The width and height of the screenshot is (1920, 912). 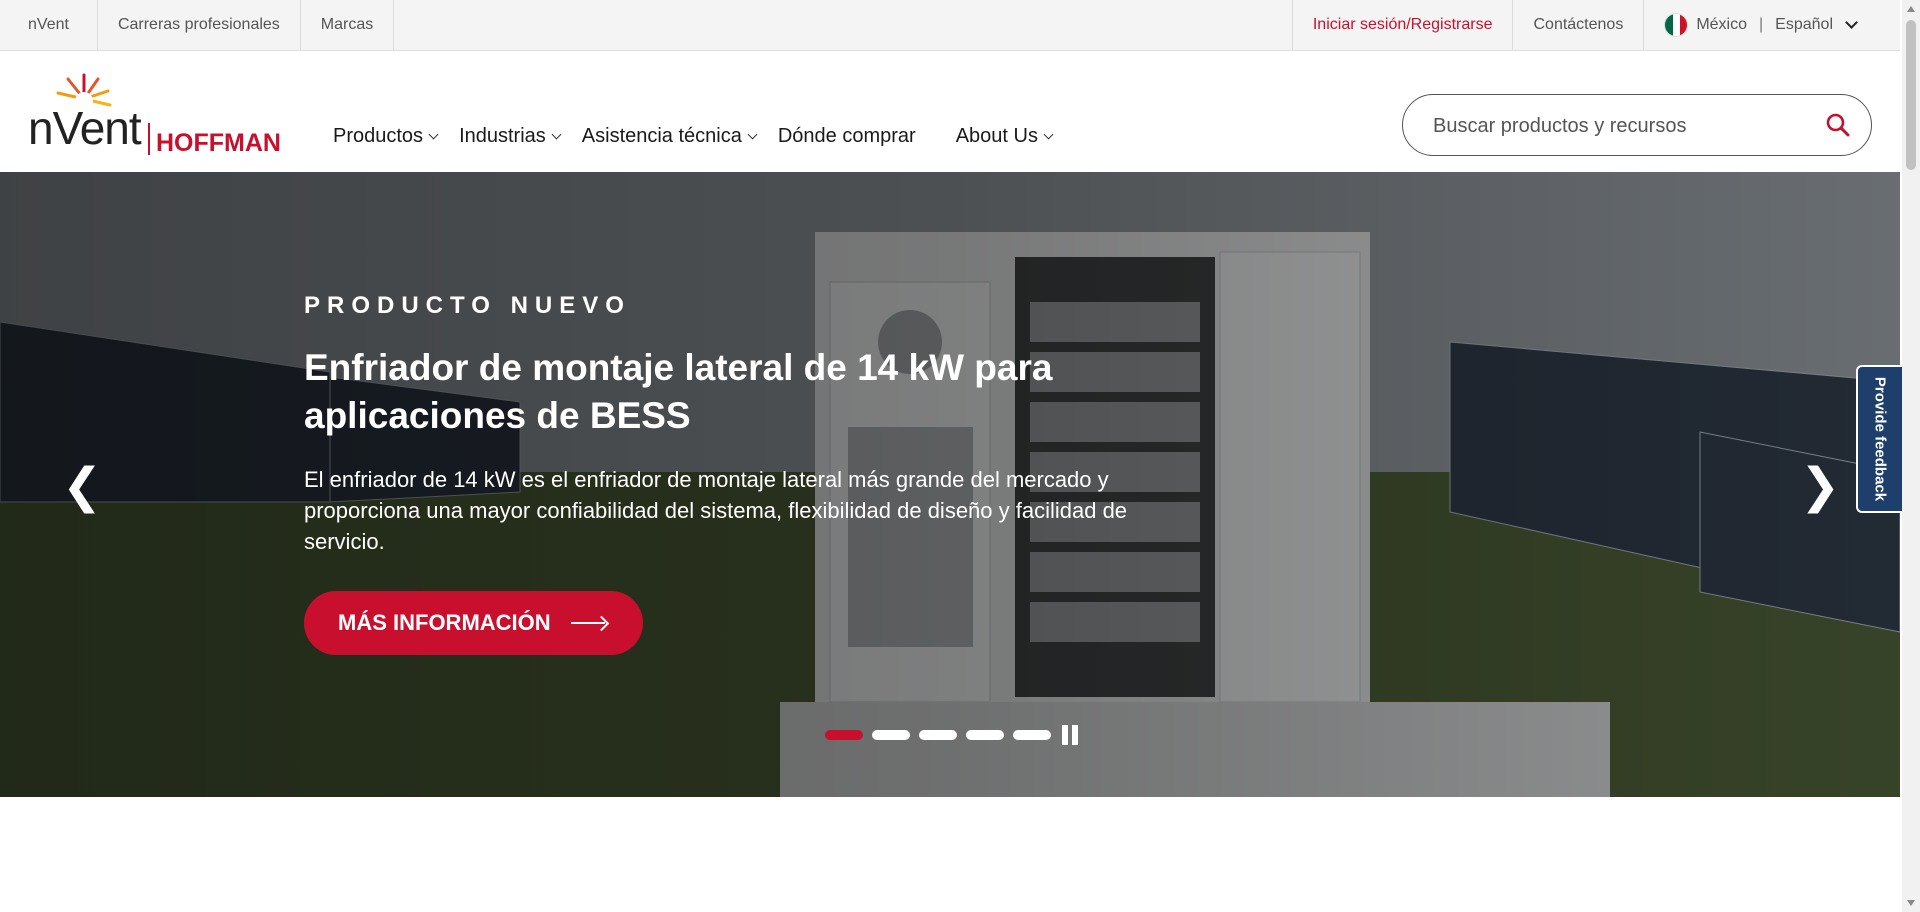 What do you see at coordinates (149, 139) in the screenshot?
I see `logo-divider` at bounding box center [149, 139].